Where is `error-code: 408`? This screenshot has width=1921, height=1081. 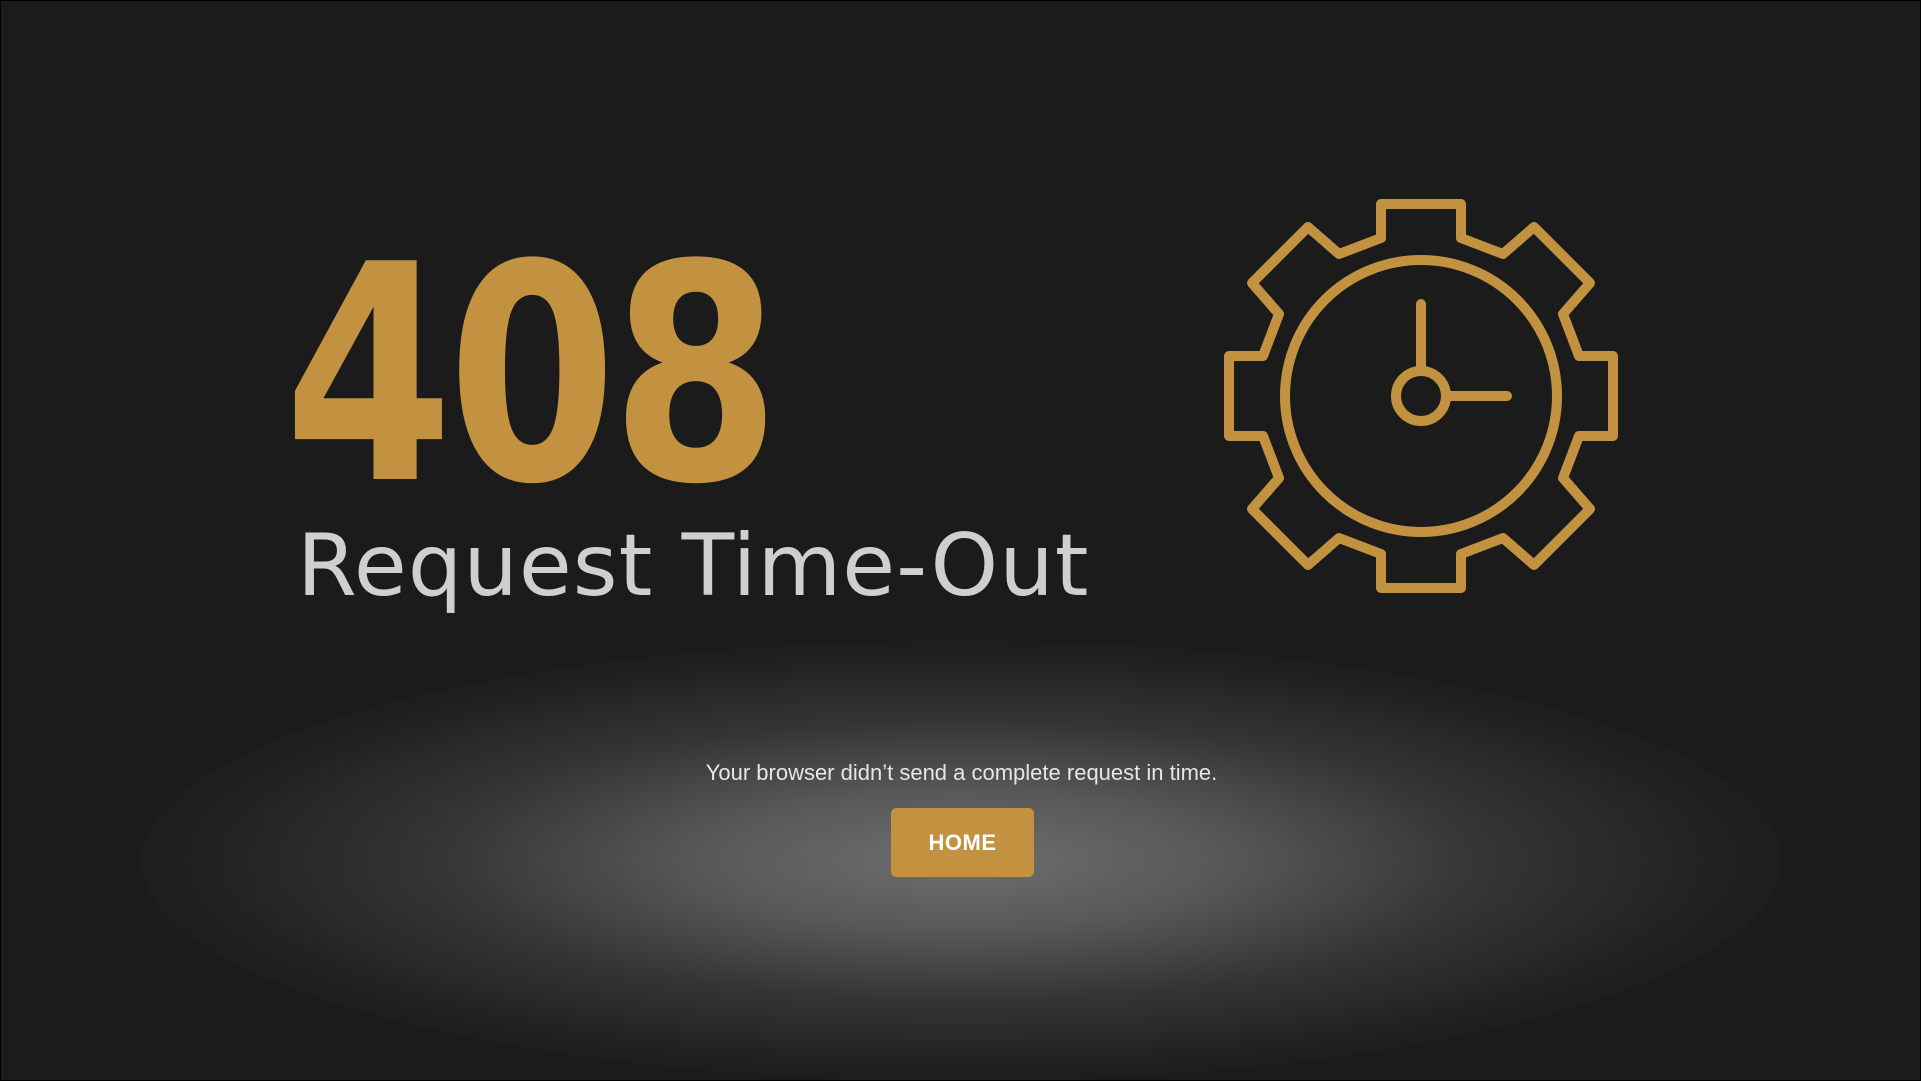
error-code: 408 is located at coordinates (532, 375).